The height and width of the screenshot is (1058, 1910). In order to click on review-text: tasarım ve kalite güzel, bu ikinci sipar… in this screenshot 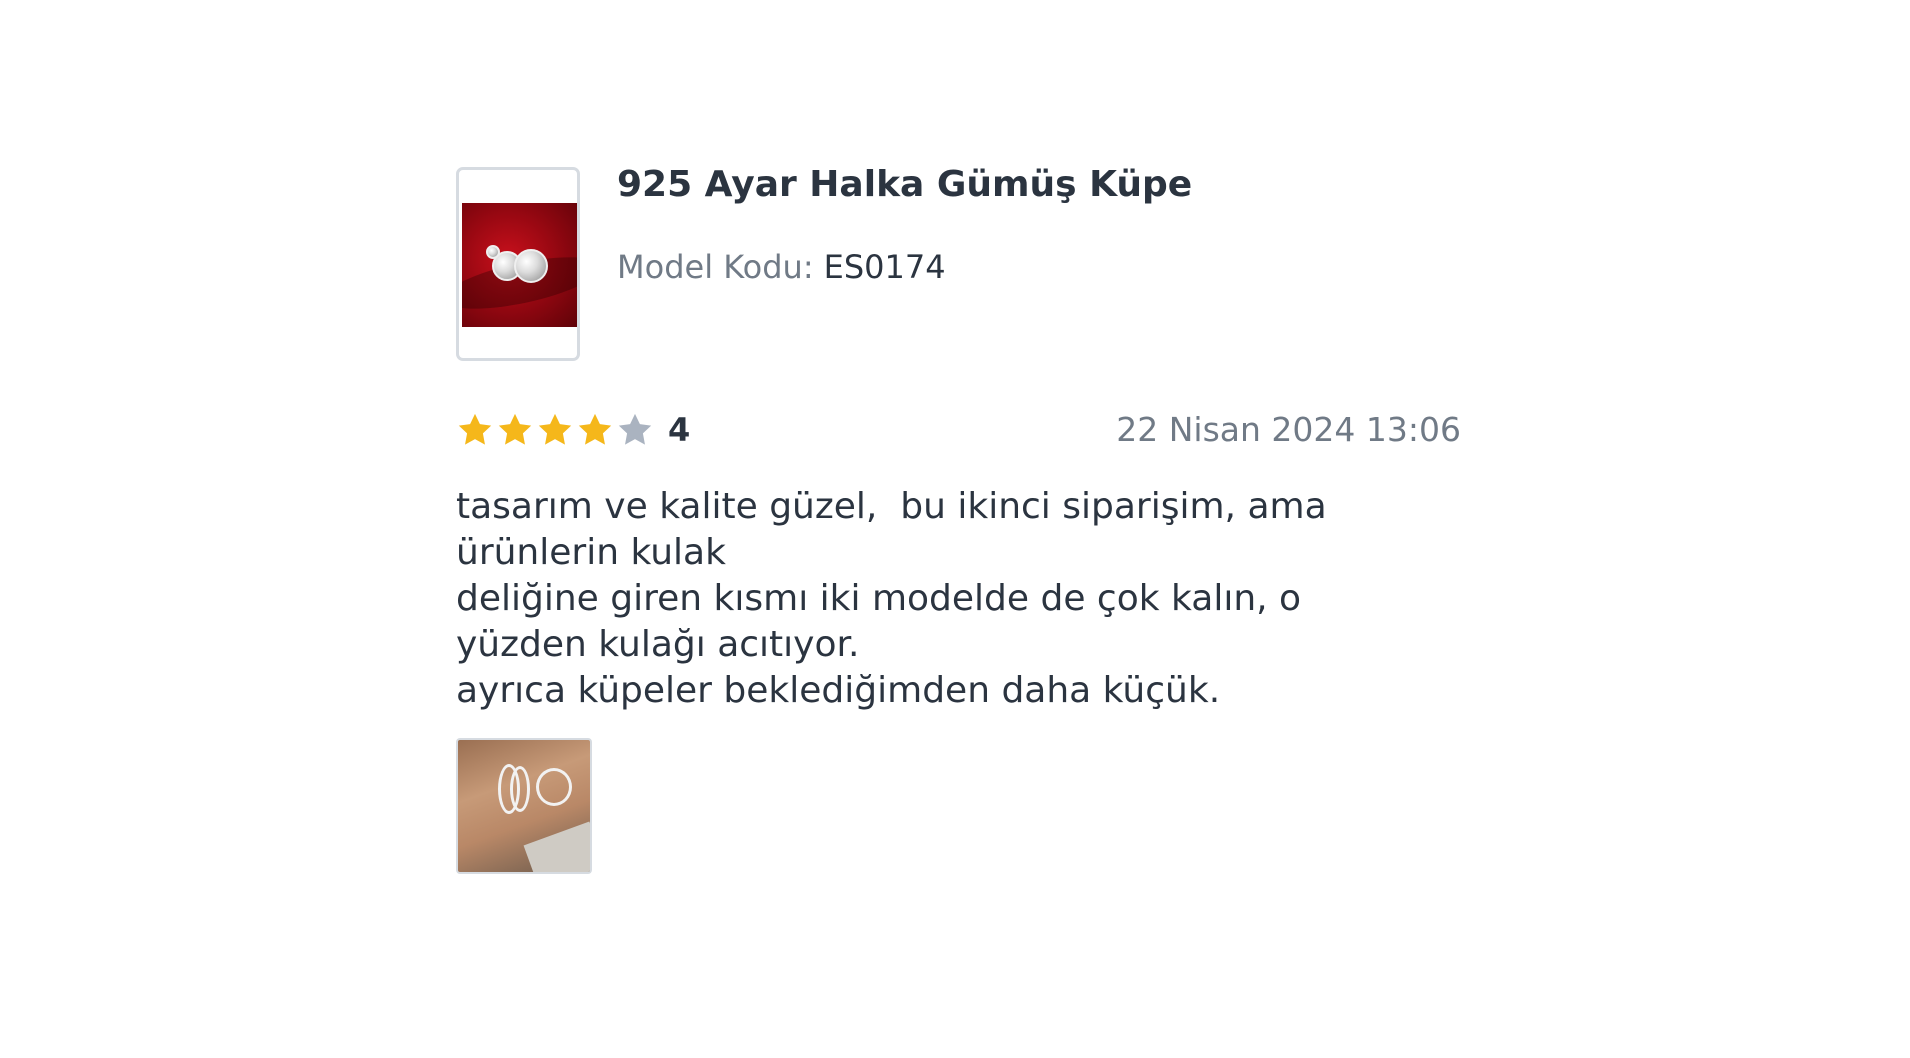, I will do `click(906, 599)`.